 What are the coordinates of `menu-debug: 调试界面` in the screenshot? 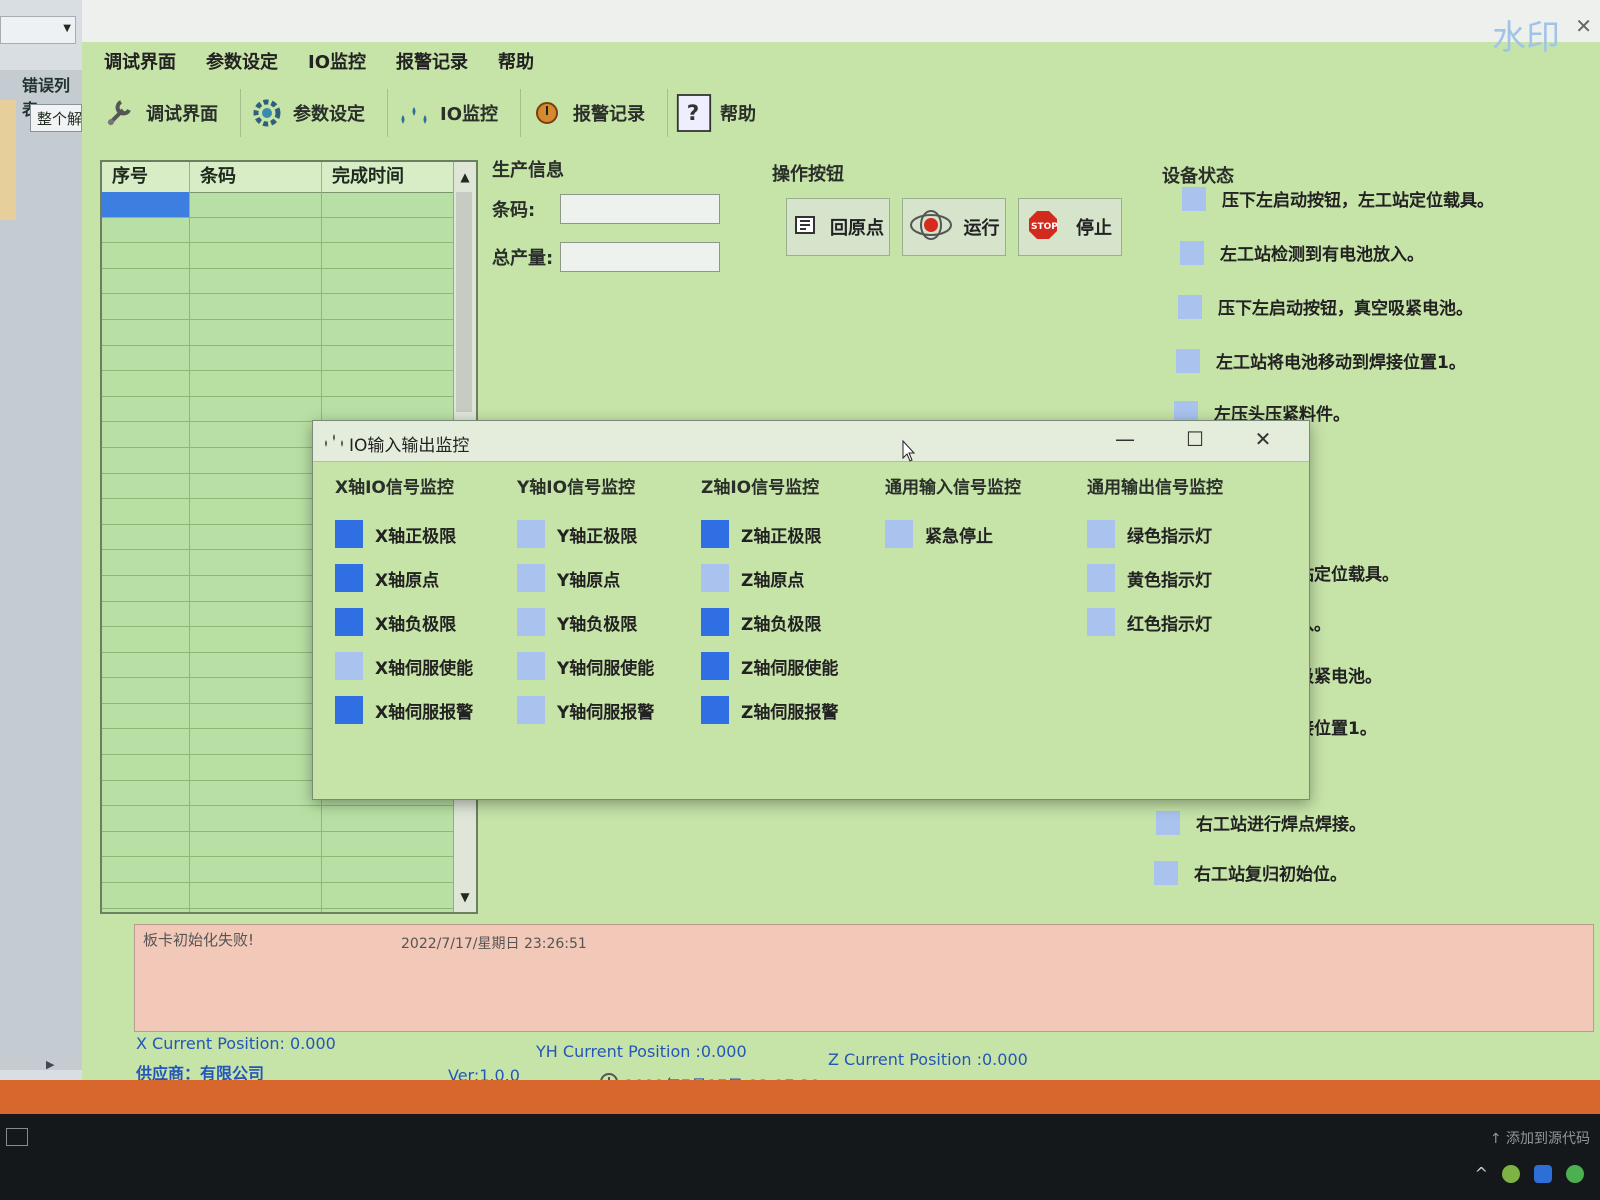 It's located at (140, 61).